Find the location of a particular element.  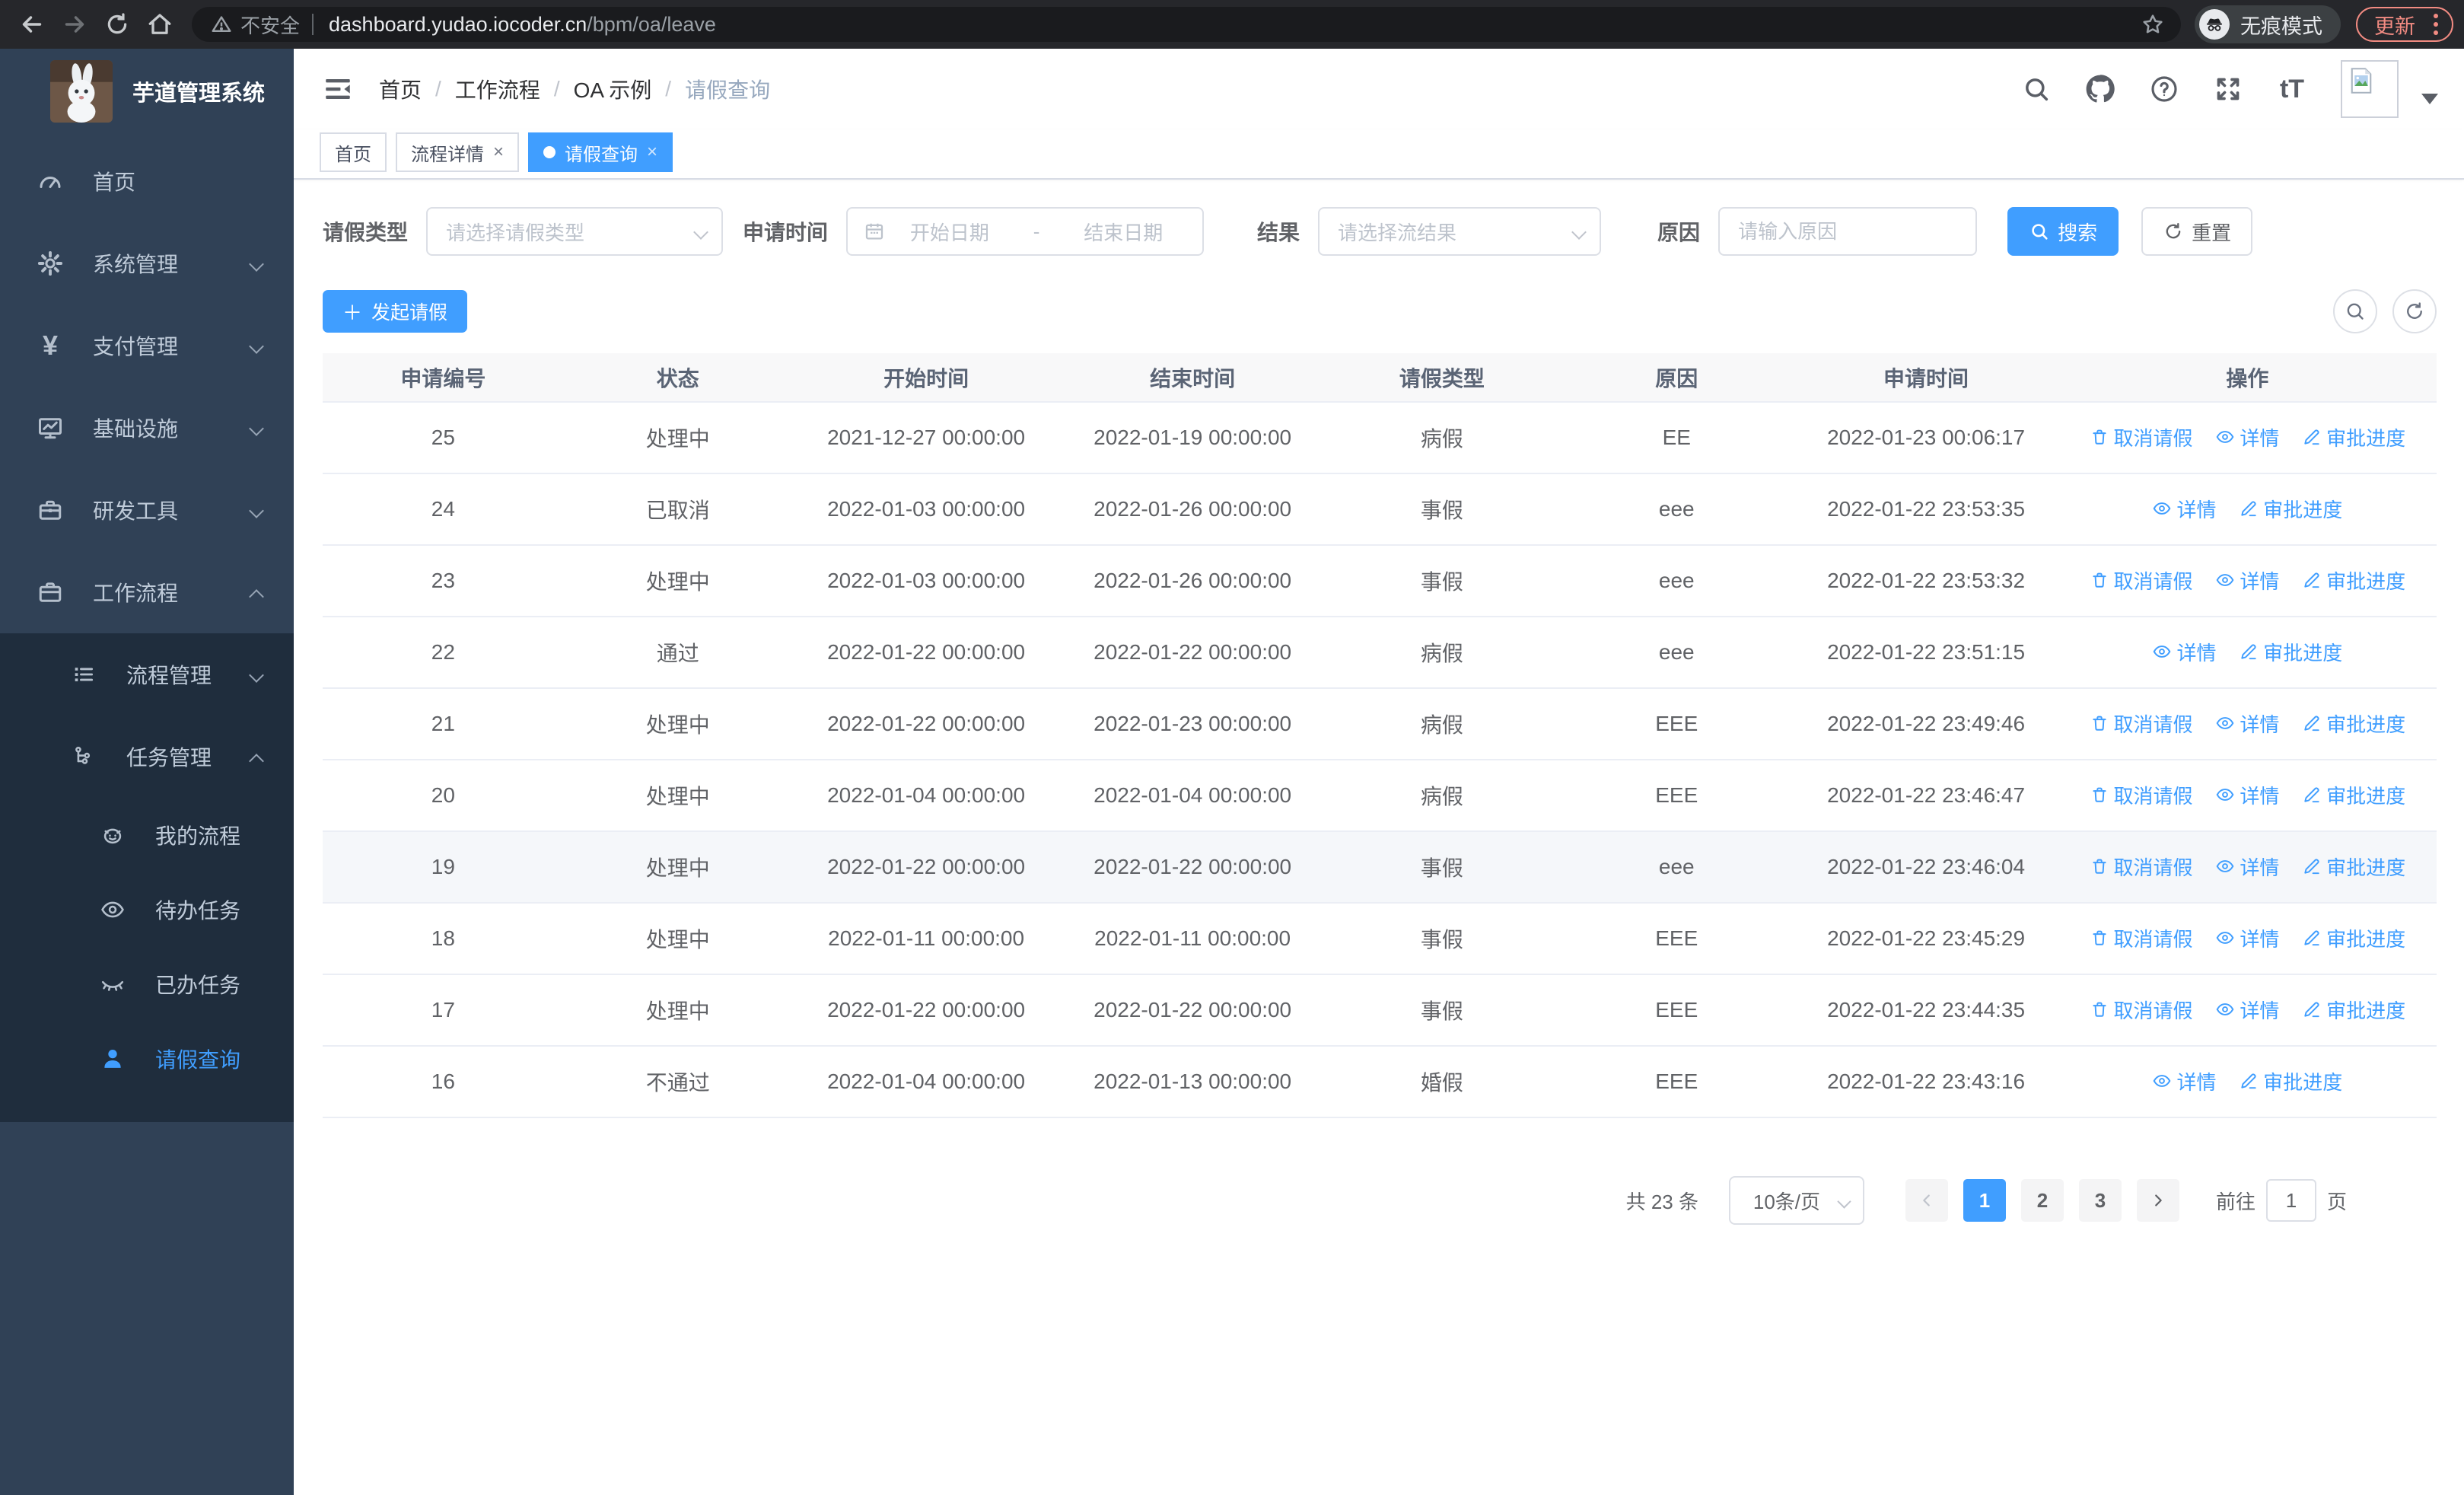

sidebar-item-leave-query: 请假查询 is located at coordinates (147, 1059).